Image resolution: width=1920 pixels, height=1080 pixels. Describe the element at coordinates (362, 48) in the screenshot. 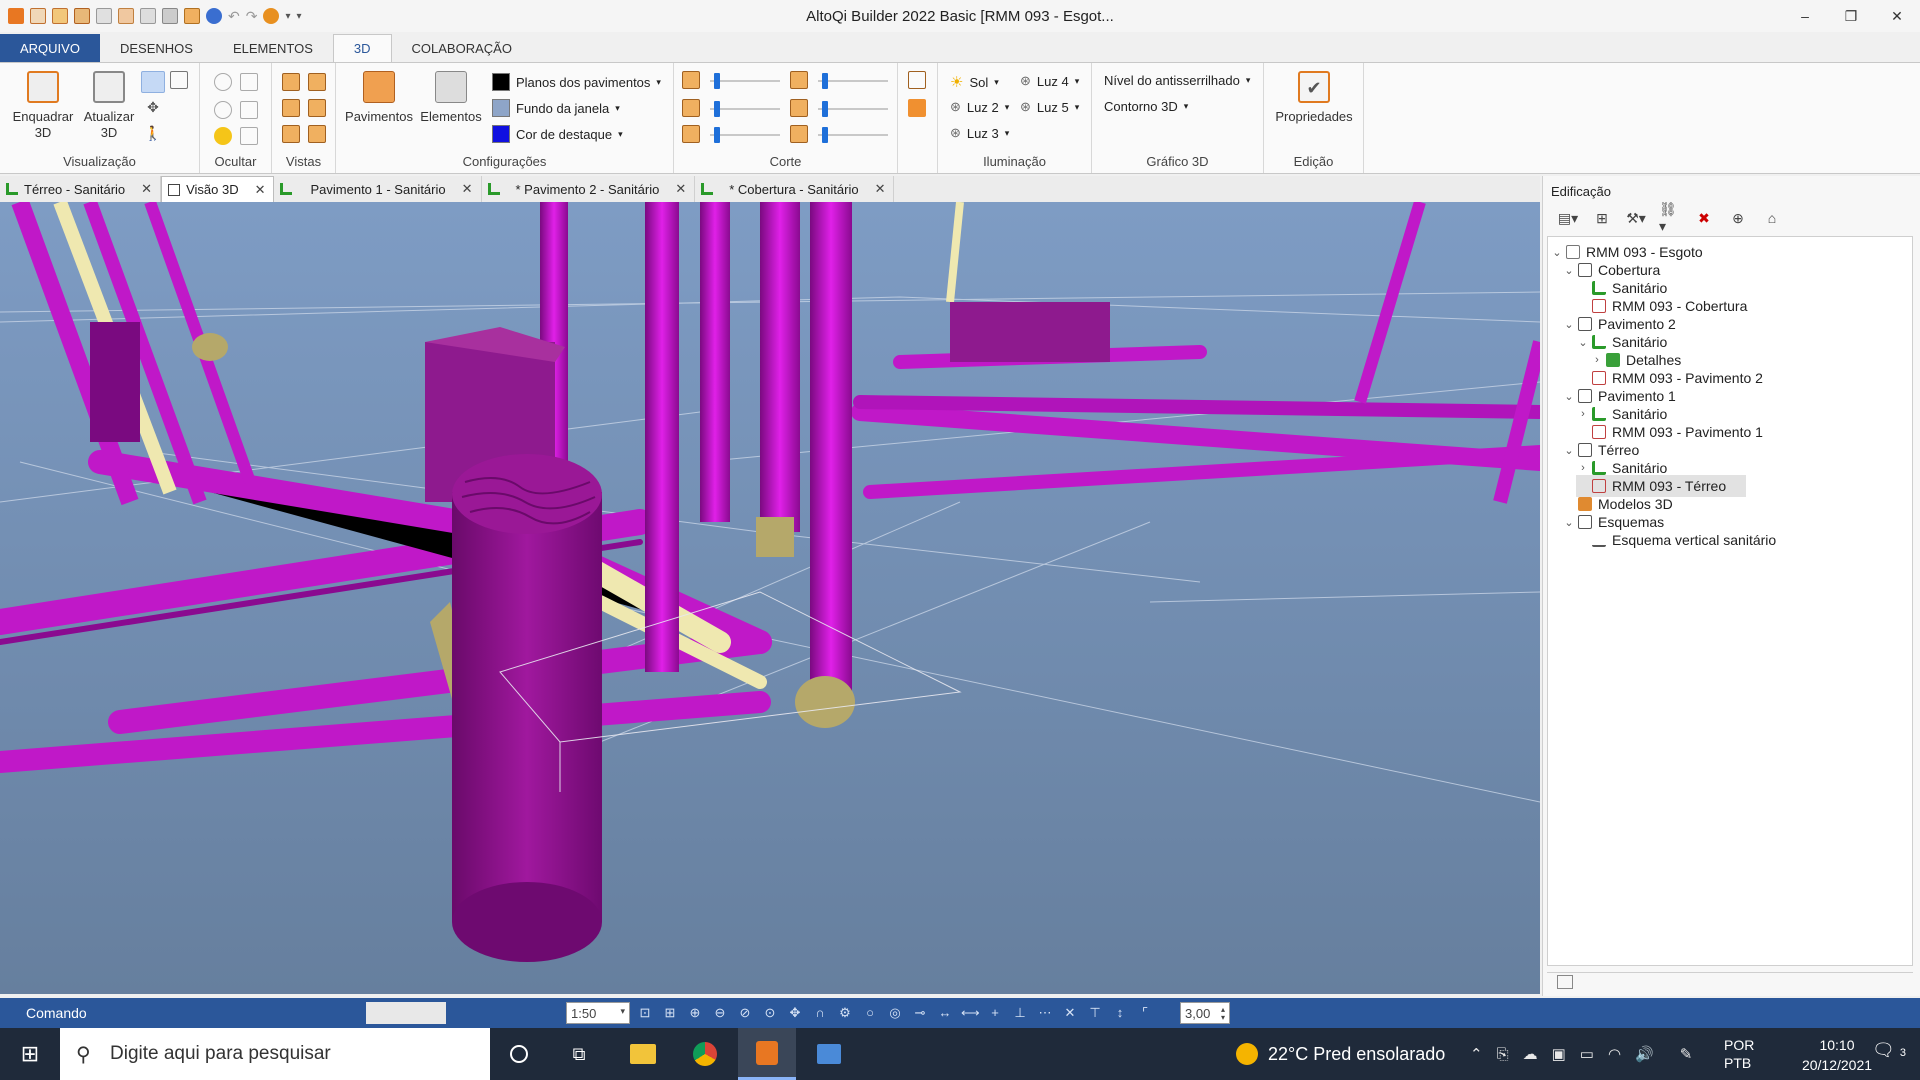

I see `tab-3d: 3D` at that location.